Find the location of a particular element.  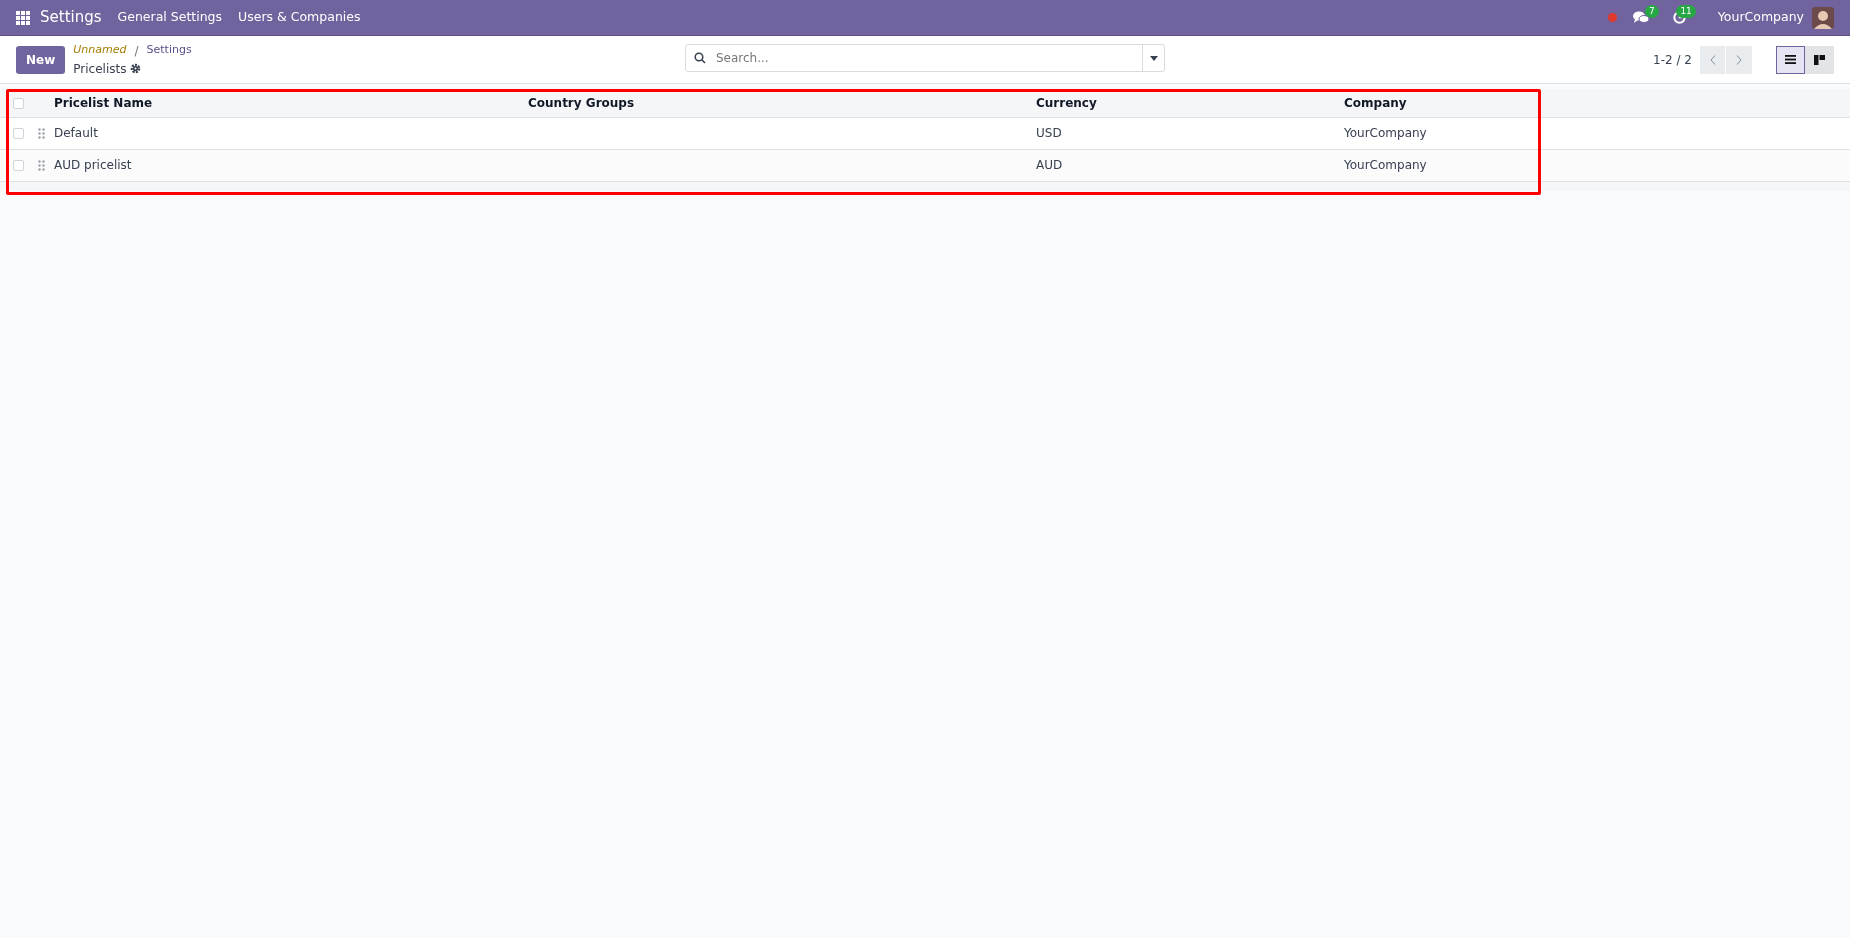

breadcrumb-link: Unnamed is located at coordinates (100, 50).